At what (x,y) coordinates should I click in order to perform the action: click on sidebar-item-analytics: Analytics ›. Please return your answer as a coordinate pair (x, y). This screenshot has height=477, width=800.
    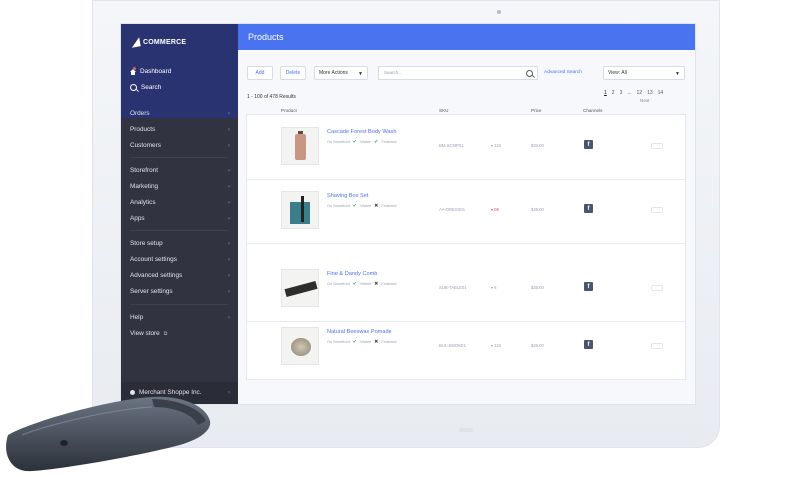
    Looking at the image, I should click on (180, 202).